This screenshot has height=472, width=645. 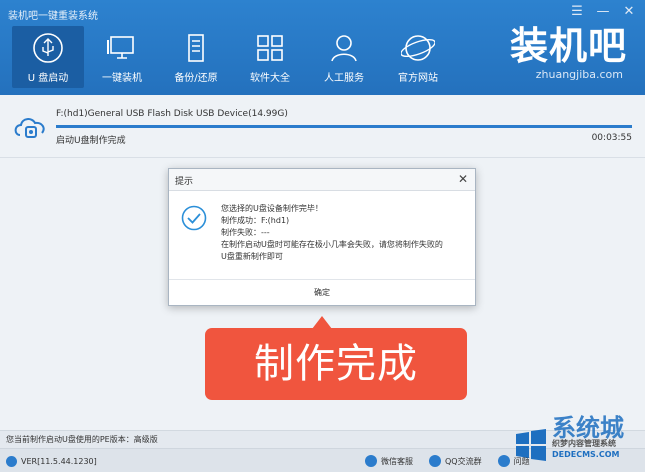 What do you see at coordinates (120, 47) in the screenshot?
I see `monitor-icon` at bounding box center [120, 47].